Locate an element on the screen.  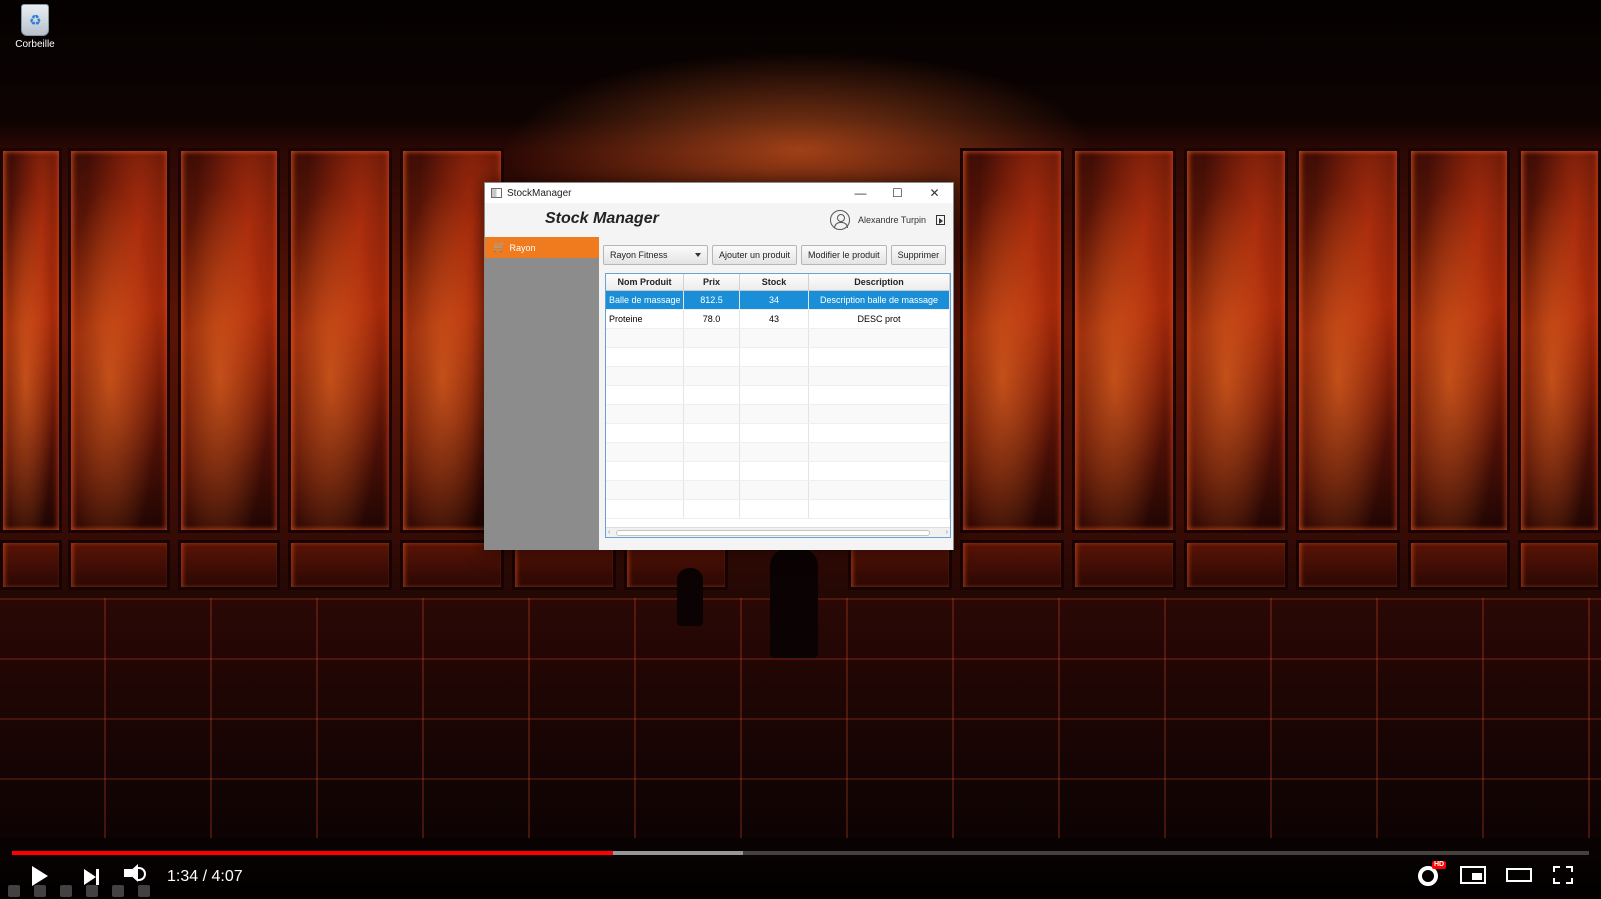
start-icon is located at coordinates (14, 891).